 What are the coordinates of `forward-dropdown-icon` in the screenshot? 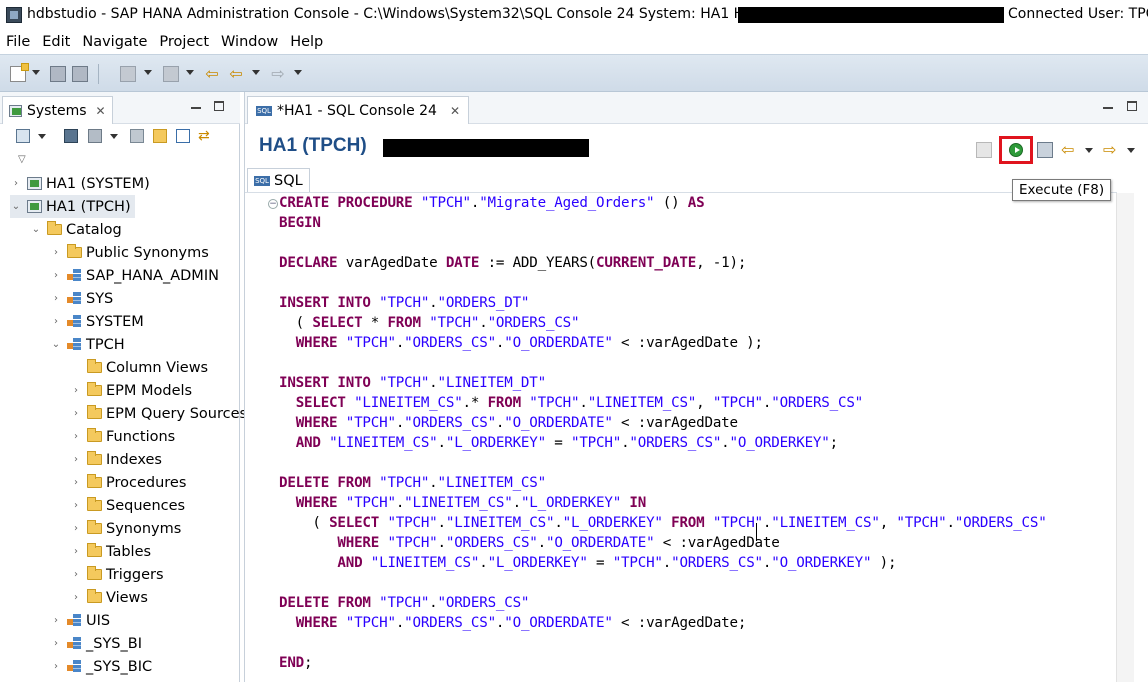 It's located at (298, 74).